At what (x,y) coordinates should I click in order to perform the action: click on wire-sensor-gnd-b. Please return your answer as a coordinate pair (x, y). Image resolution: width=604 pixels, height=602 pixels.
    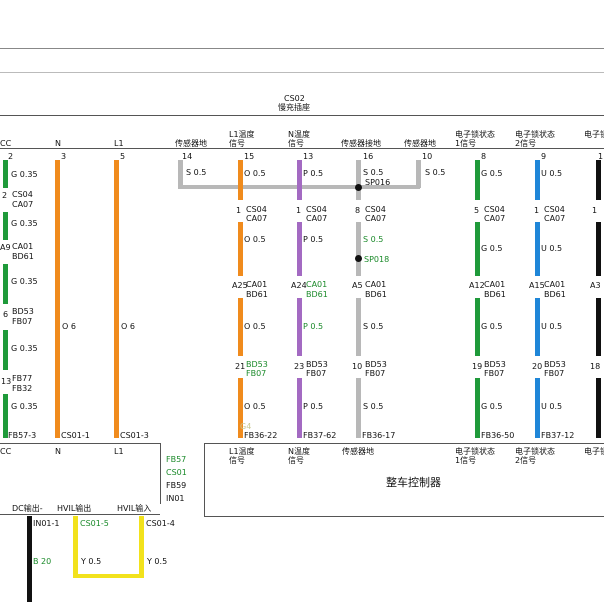
    Looking at the image, I should click on (418, 174).